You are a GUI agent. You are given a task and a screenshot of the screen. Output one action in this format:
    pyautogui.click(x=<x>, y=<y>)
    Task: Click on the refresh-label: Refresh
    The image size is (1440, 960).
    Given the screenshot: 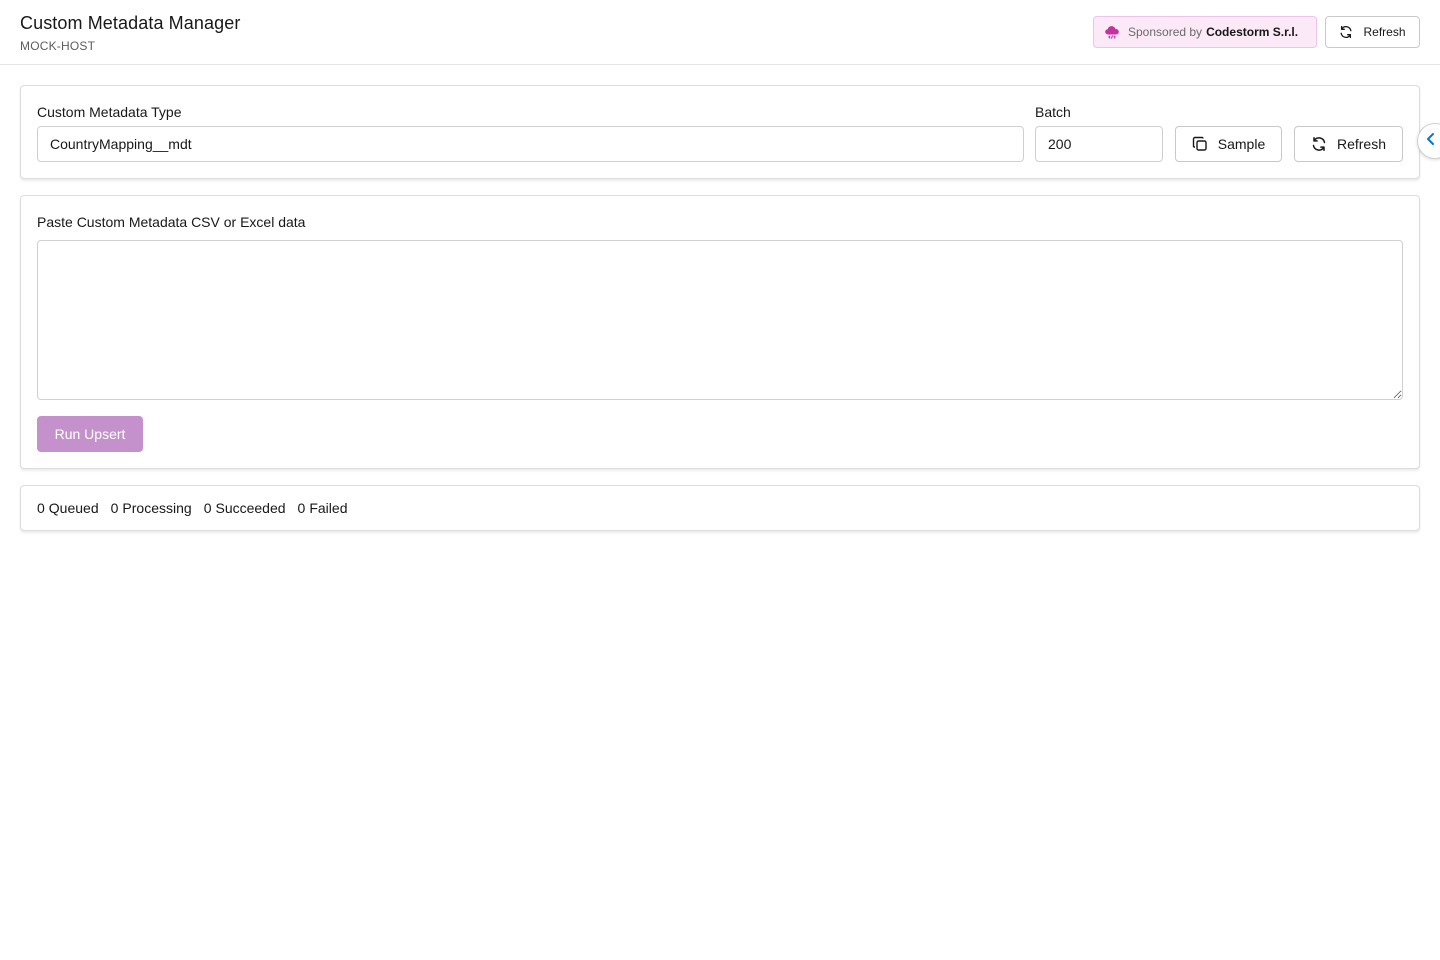 What is the action you would take?
    pyautogui.click(x=1361, y=144)
    